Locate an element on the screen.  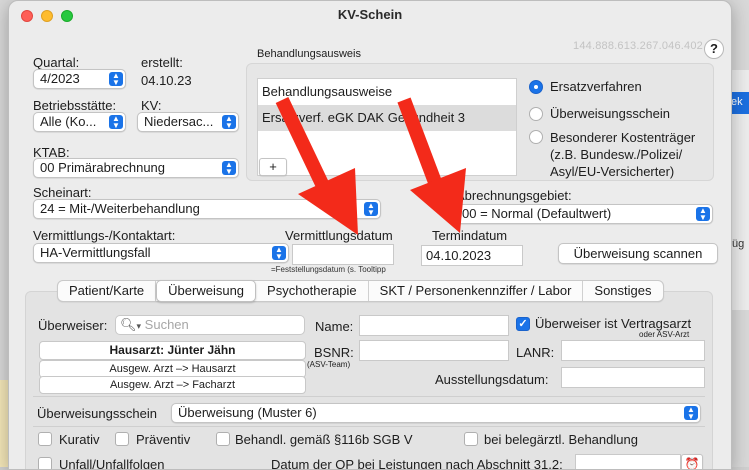
quartal-popup: 4/2023 ▲ ▼ is located at coordinates (79, 79).